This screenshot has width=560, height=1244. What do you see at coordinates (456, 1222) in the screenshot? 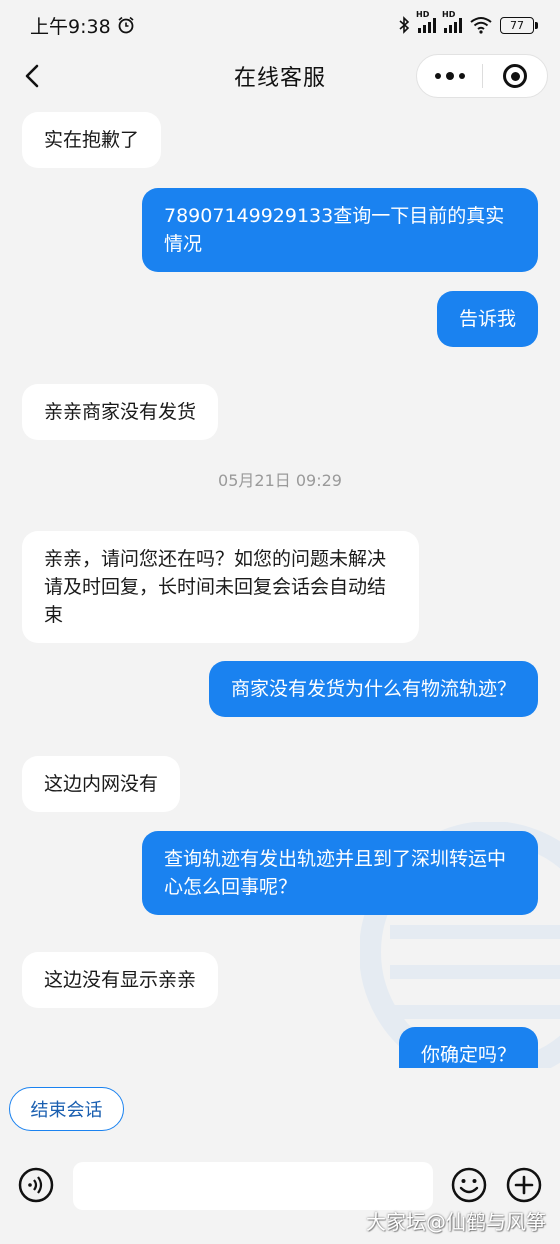
I see `watermark: 大家坛@仙鹤与风筝` at bounding box center [456, 1222].